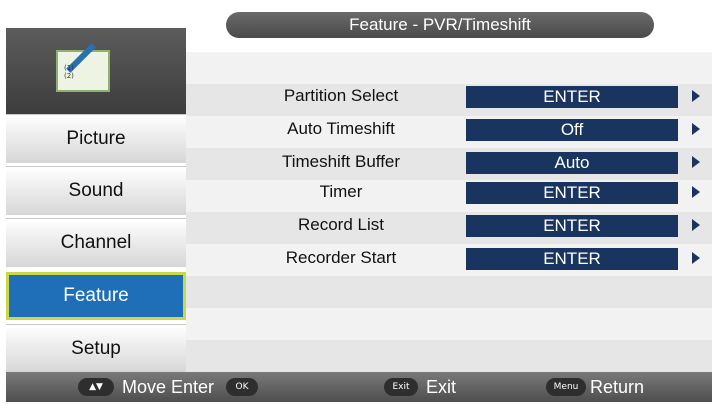 The width and height of the screenshot is (718, 406). What do you see at coordinates (359, 387) in the screenshot?
I see `key-hint-bar: ▲▼ Move Enter OK Exit Exit Menu Return` at bounding box center [359, 387].